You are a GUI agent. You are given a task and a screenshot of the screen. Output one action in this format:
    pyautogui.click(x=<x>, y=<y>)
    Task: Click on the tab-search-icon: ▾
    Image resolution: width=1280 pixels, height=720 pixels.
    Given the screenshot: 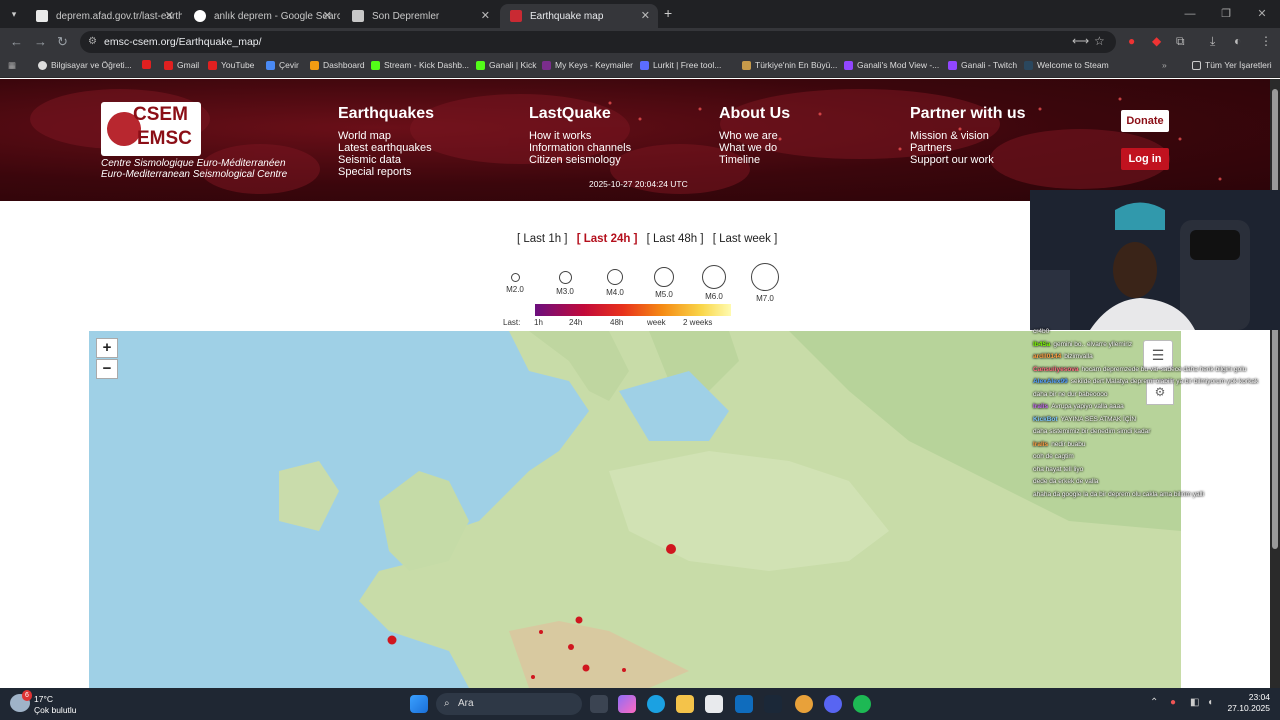 What is the action you would take?
    pyautogui.click(x=14, y=14)
    